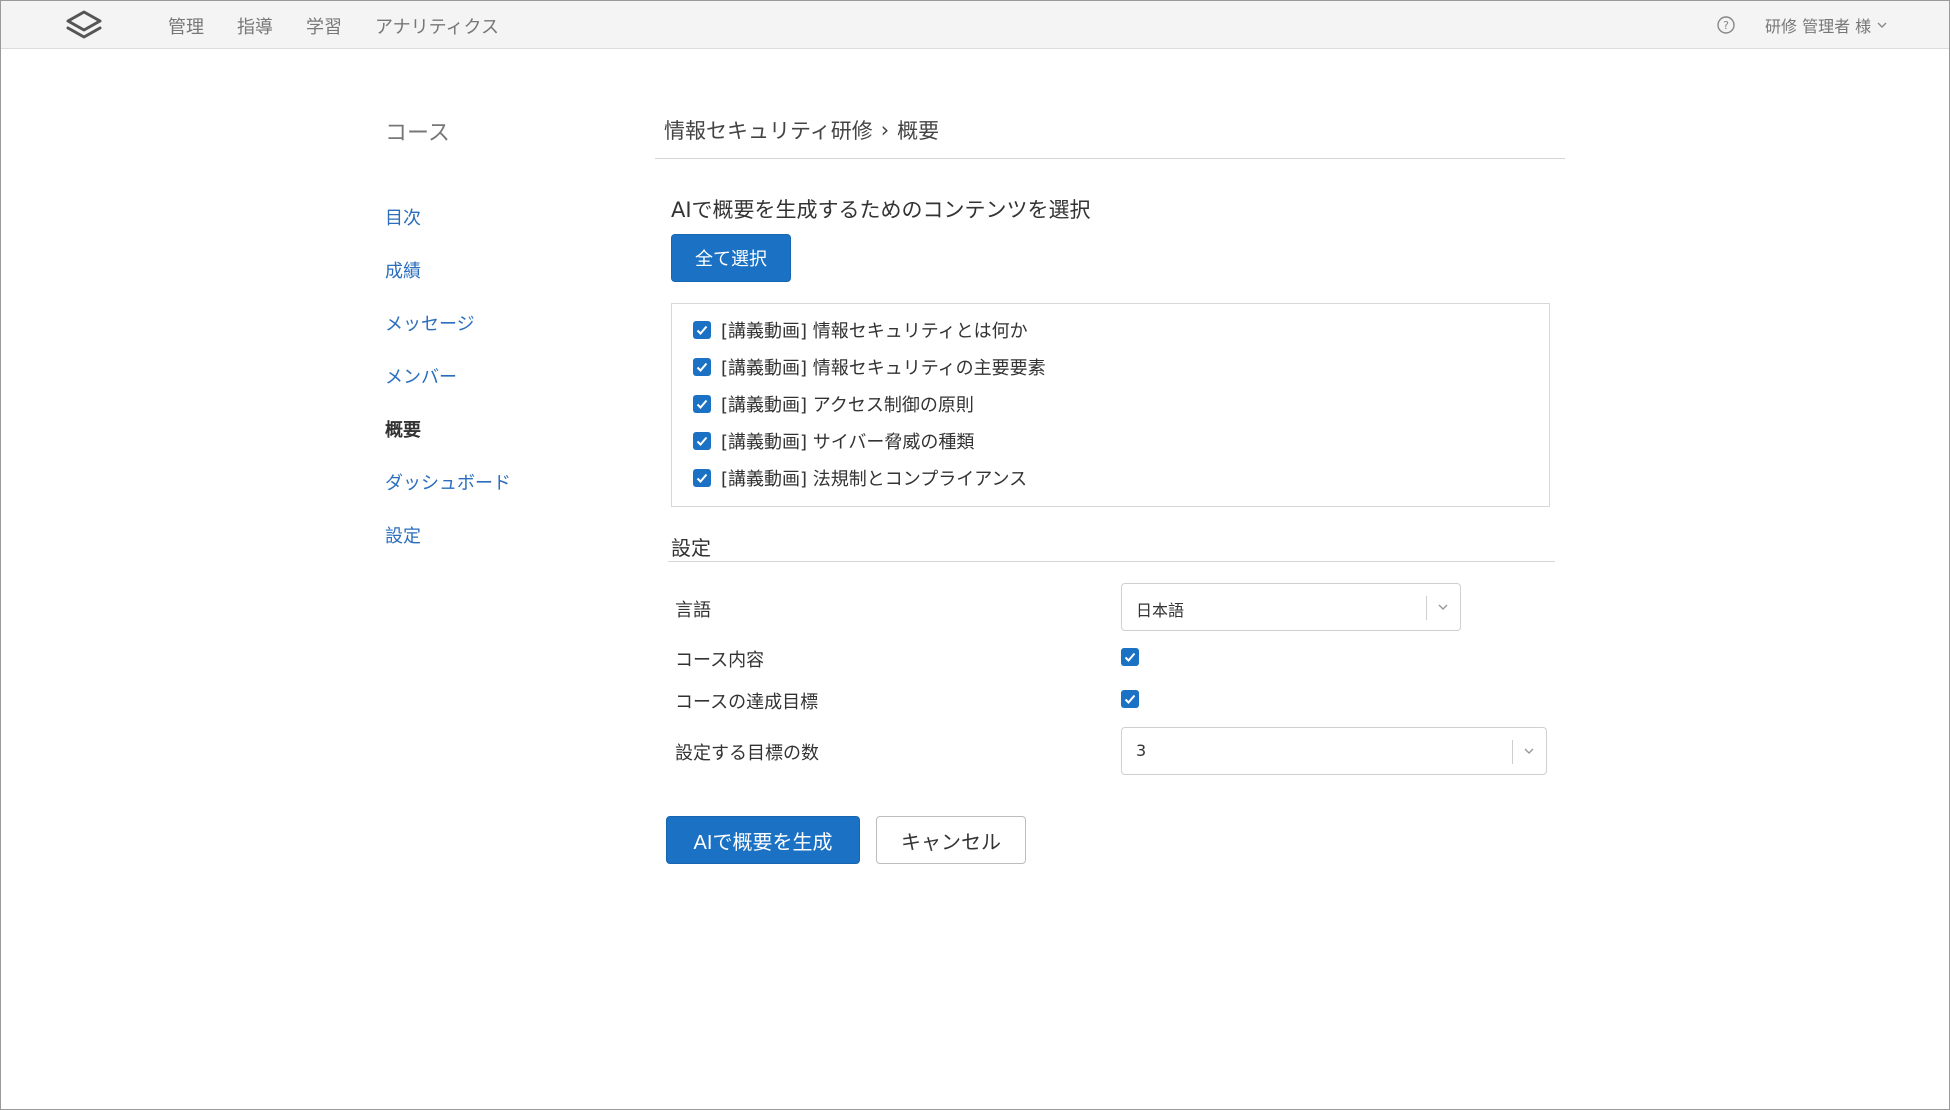 The image size is (1950, 1110). What do you see at coordinates (1818, 26) in the screenshot?
I see `user-name: 研修 管理者 様` at bounding box center [1818, 26].